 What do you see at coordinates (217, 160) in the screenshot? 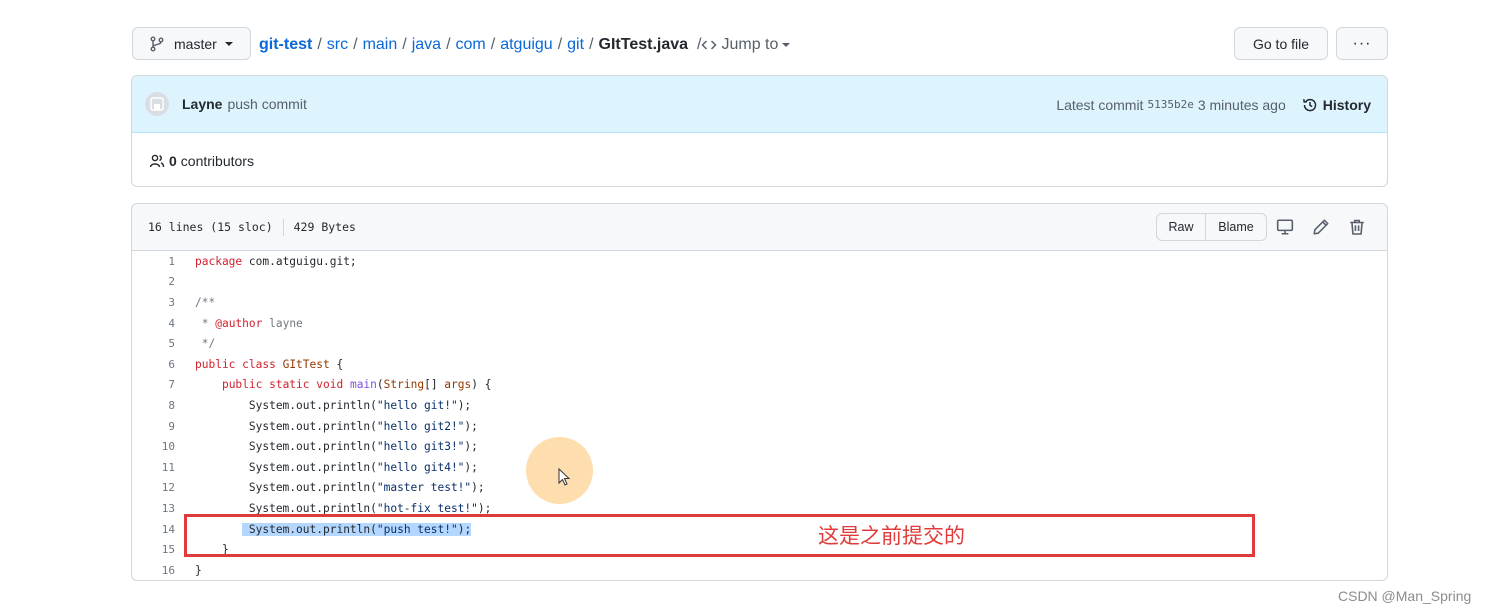
I see `contributors-label: contributors` at bounding box center [217, 160].